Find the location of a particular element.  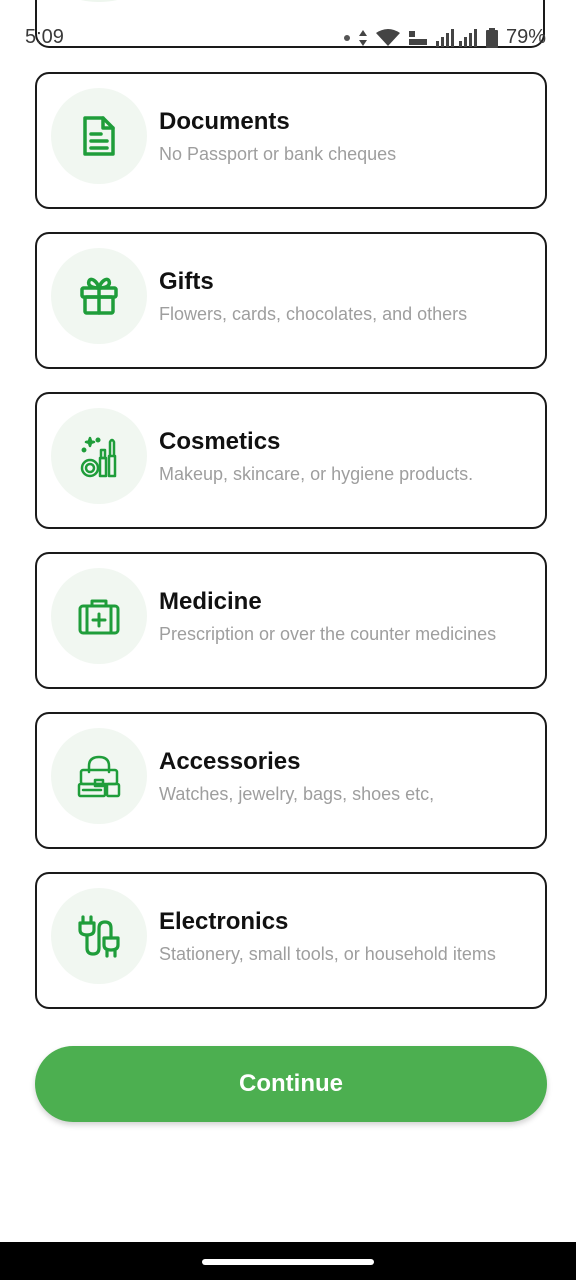

cosmetics-icon is located at coordinates (98, 457).